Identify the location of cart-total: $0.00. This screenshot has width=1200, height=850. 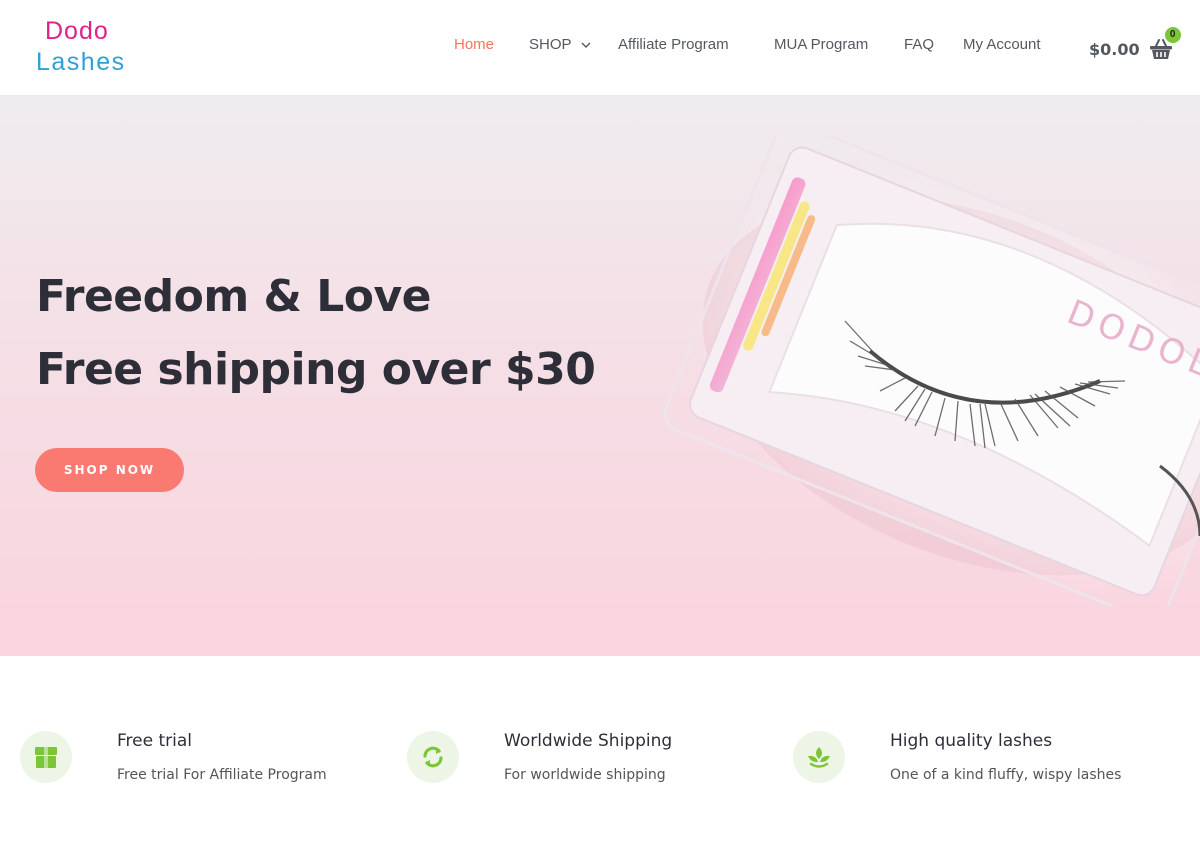
(1114, 49).